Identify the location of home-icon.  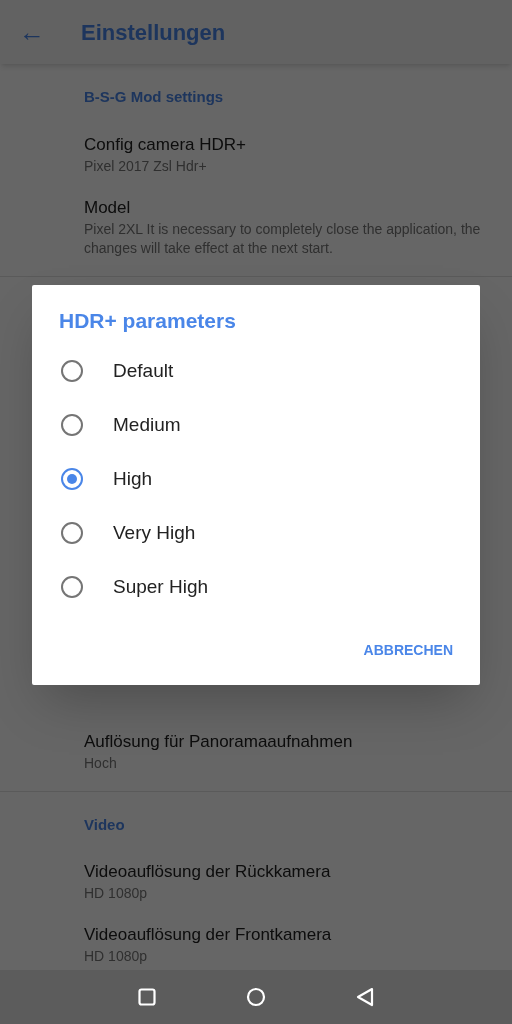
(256, 997).